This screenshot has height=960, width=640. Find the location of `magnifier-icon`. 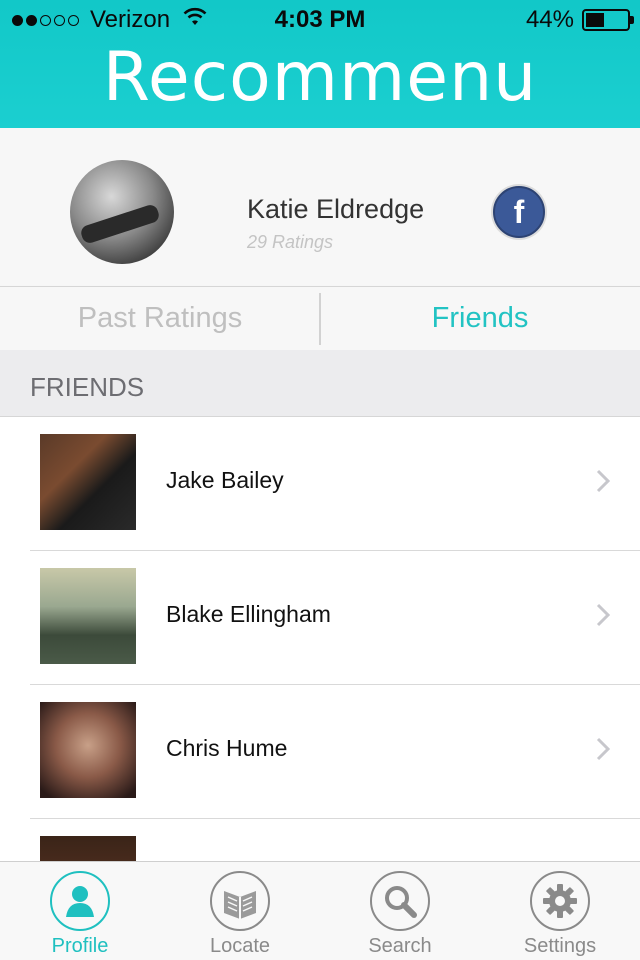

magnifier-icon is located at coordinates (400, 901).